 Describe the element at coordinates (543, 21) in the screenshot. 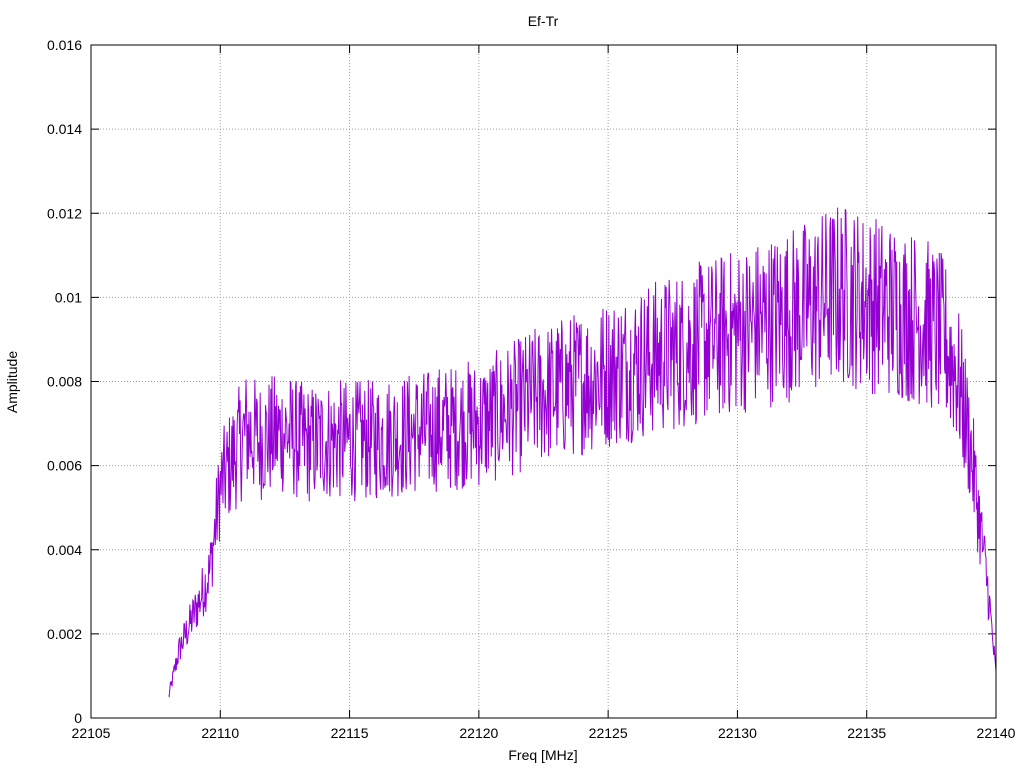

I see `chart-title: Ef-Tr` at that location.